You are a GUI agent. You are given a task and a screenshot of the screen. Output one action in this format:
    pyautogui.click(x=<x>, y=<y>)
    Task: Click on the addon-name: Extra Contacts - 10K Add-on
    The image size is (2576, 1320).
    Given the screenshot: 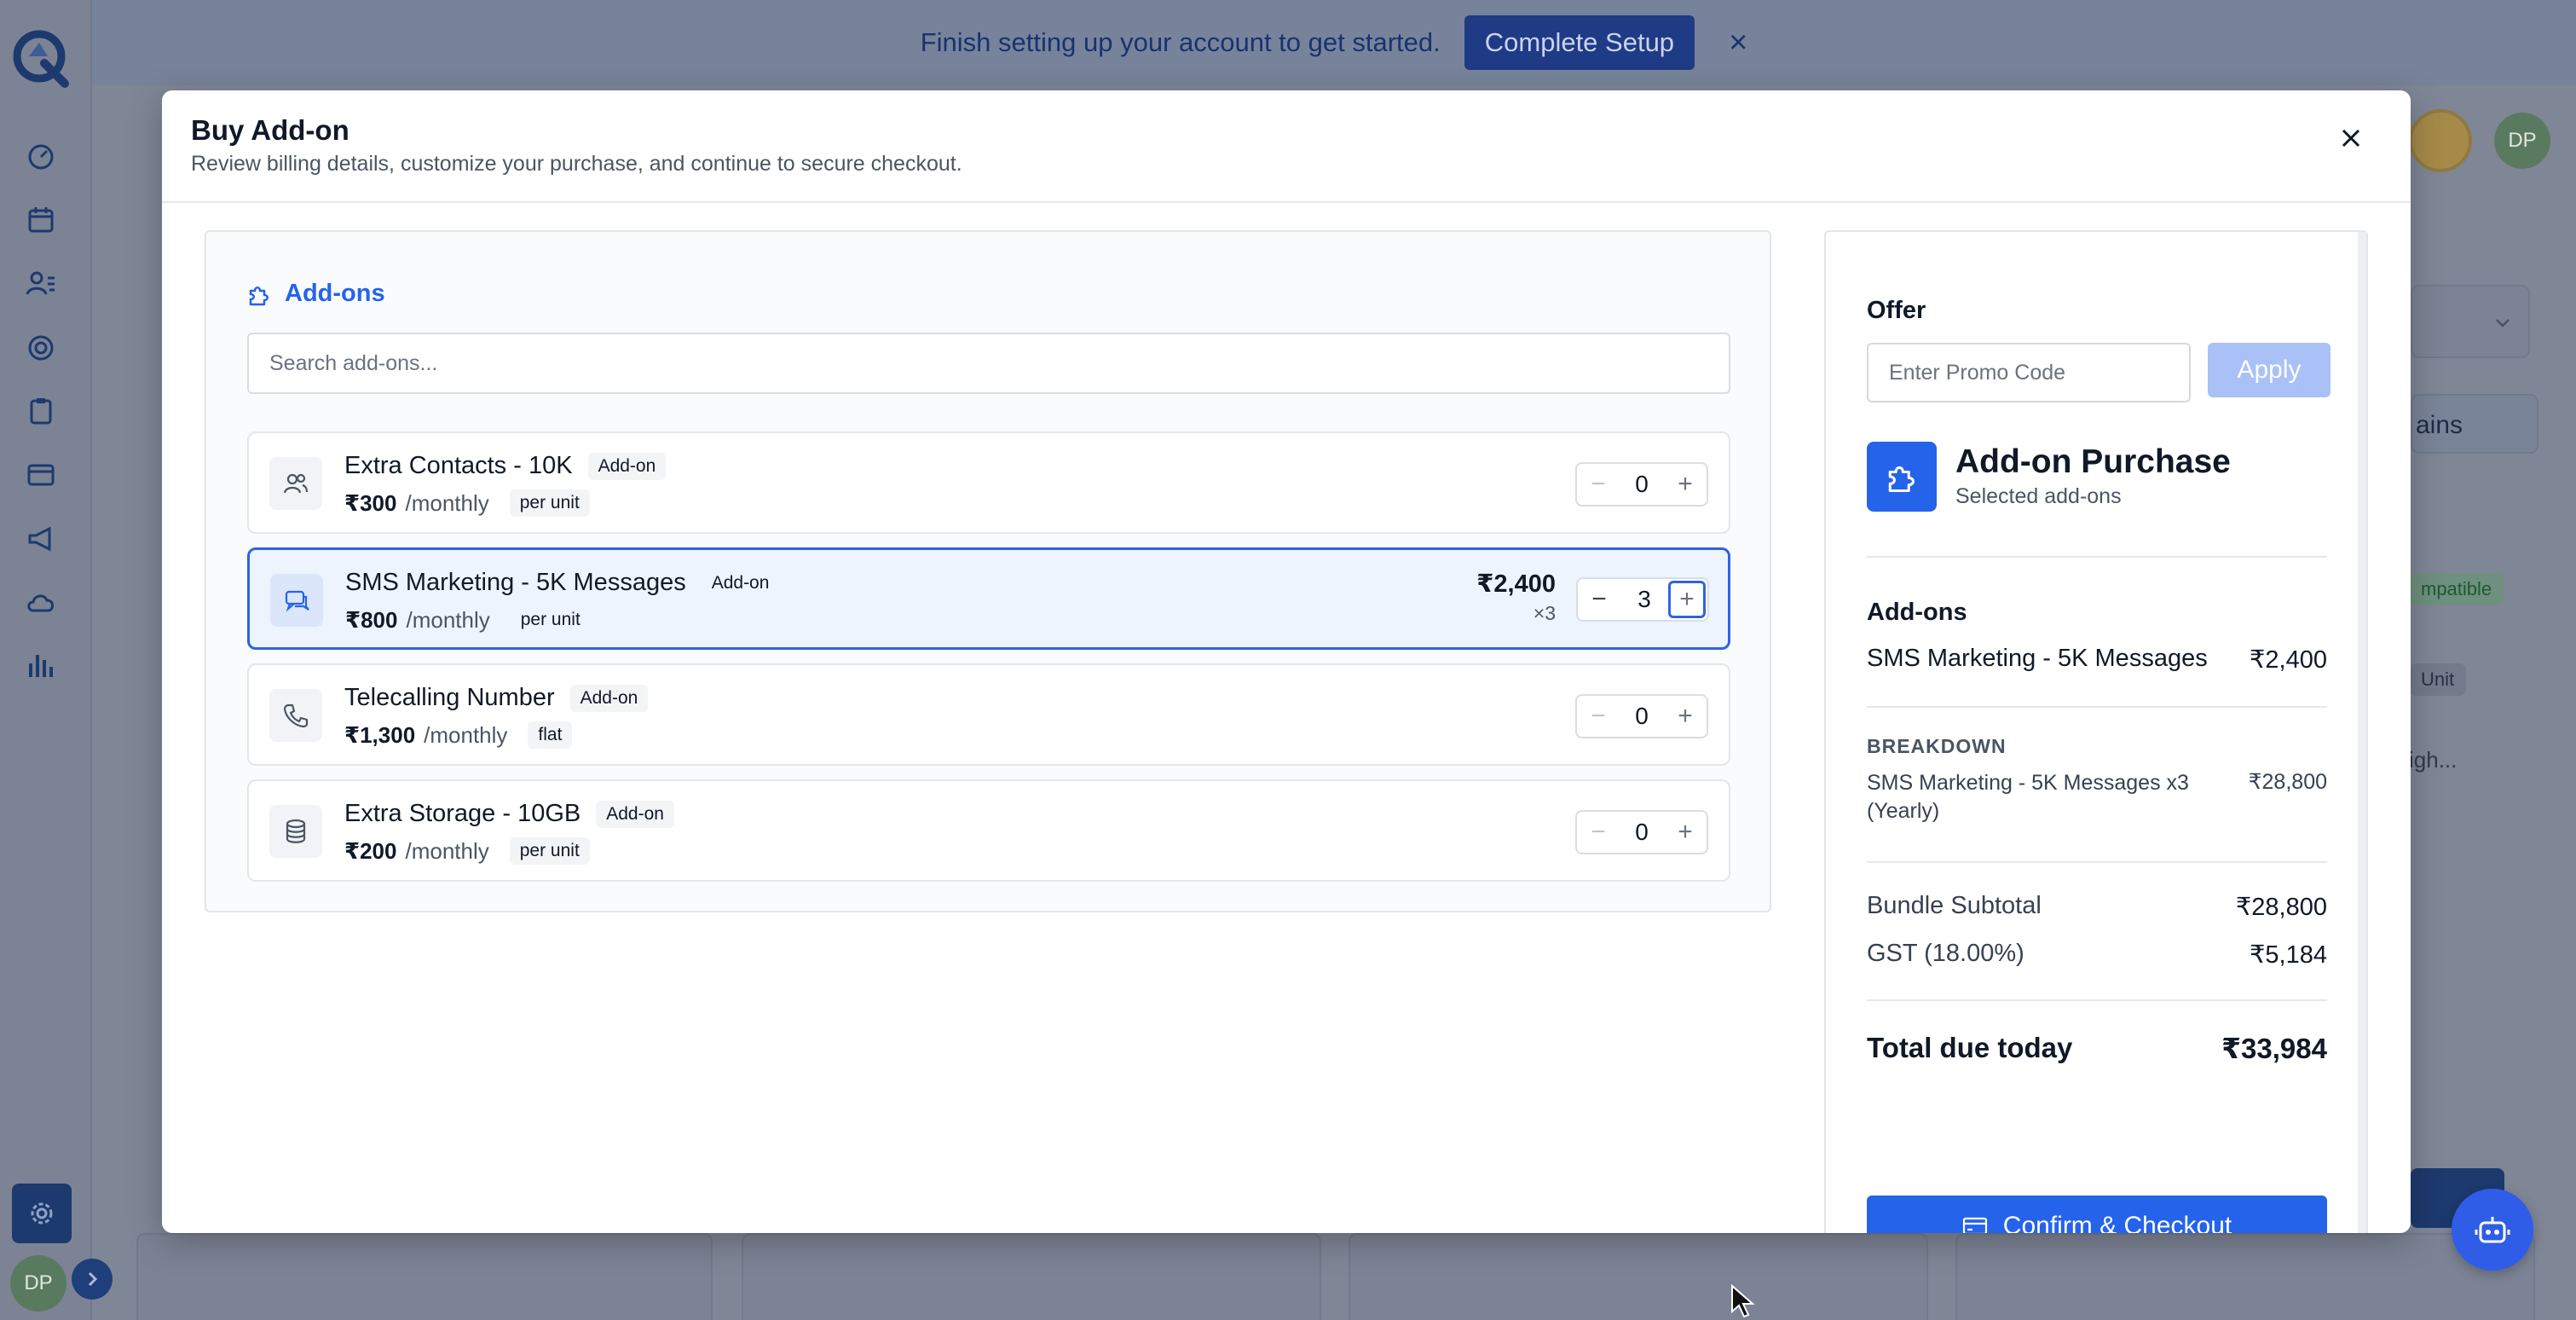 What is the action you would take?
    pyautogui.click(x=505, y=466)
    